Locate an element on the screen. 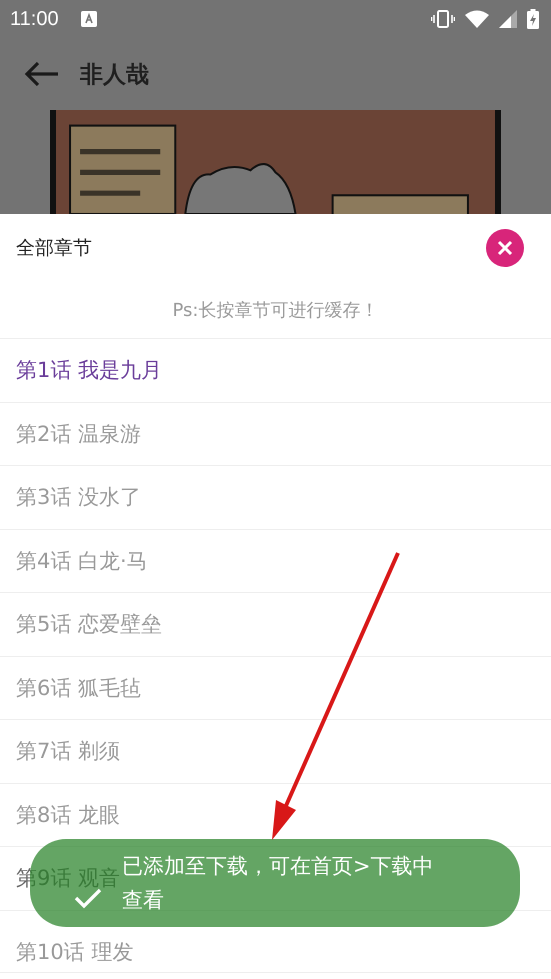 The height and width of the screenshot is (979, 551). close-button is located at coordinates (505, 248).